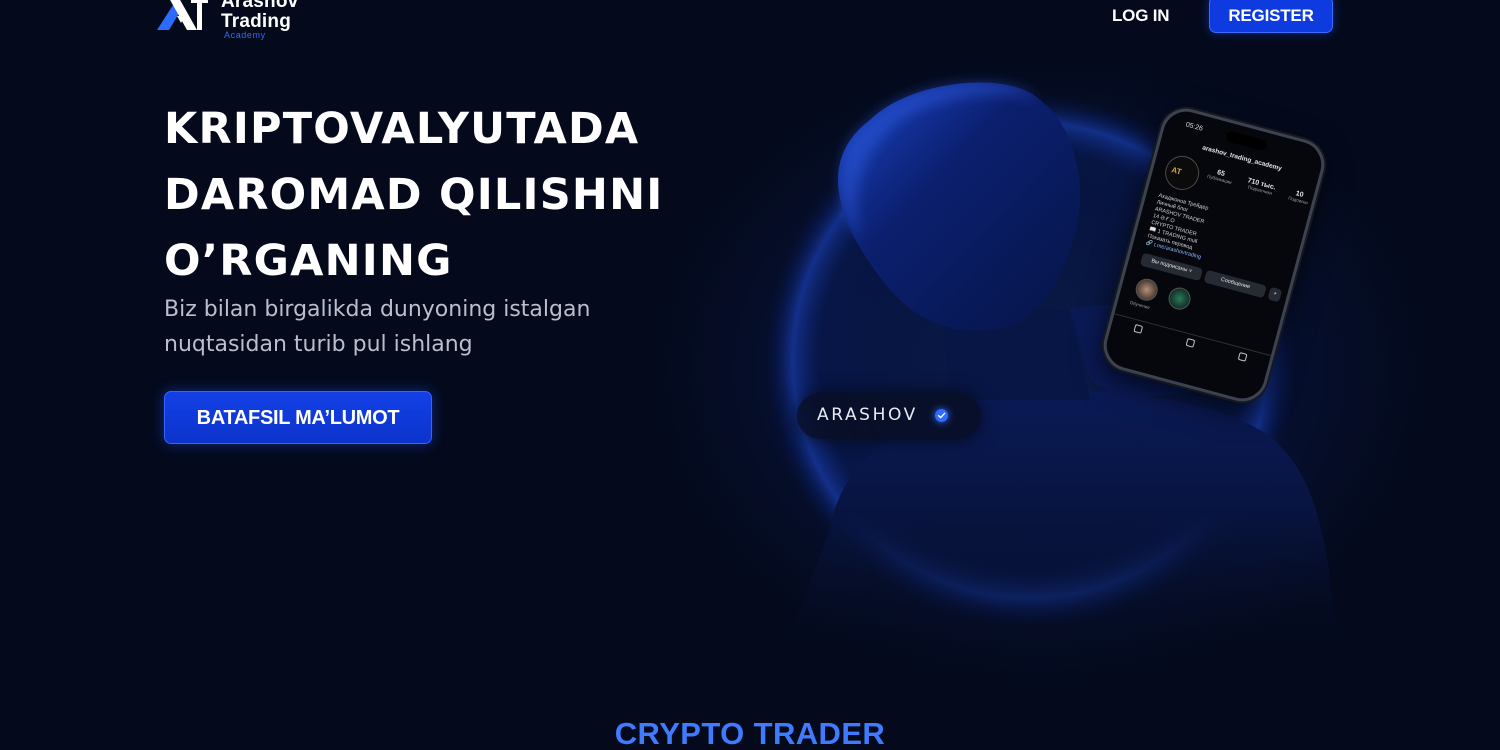  Describe the element at coordinates (750, 733) in the screenshot. I see `section-title: CRYPTO TRADER` at that location.